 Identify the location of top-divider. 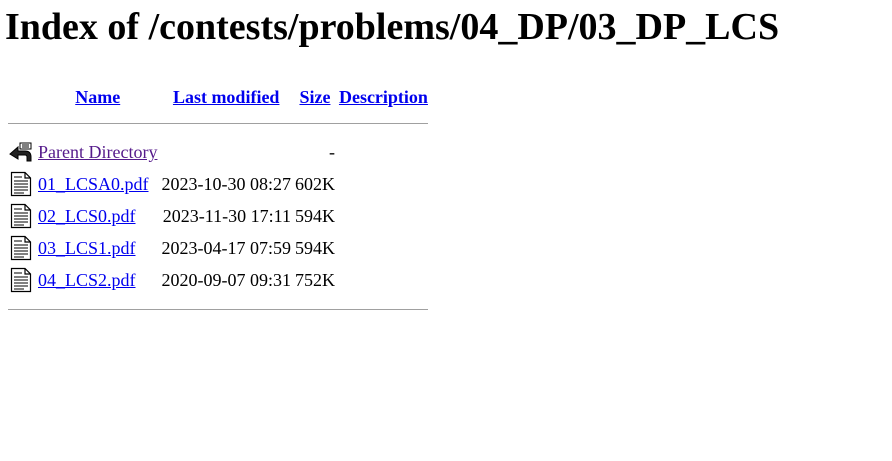
(218, 123).